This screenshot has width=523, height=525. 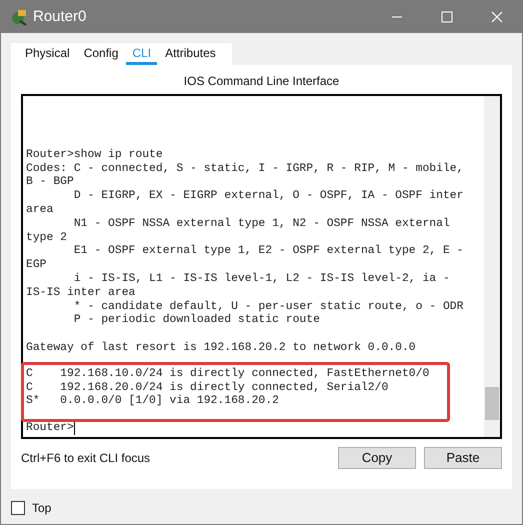 What do you see at coordinates (40, 211) in the screenshot?
I see `console-line: area` at bounding box center [40, 211].